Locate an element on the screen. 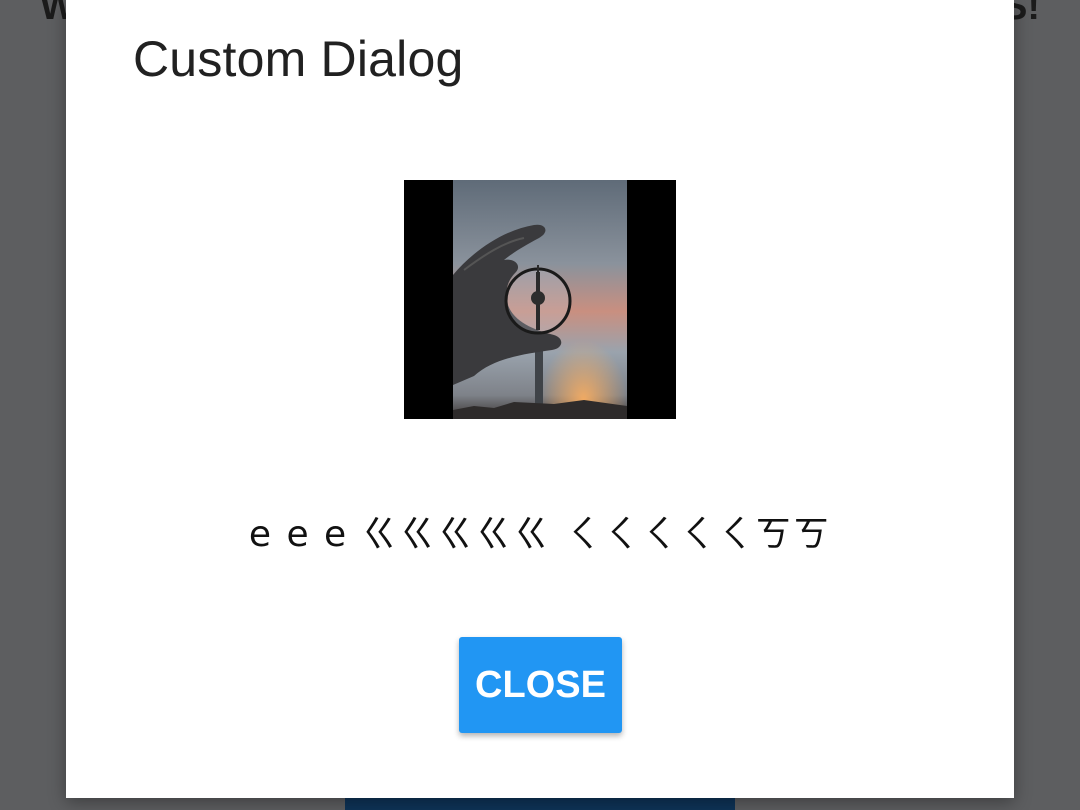 This screenshot has width=1080, height=810. dialog-title: Custom Dialog is located at coordinates (298, 59).